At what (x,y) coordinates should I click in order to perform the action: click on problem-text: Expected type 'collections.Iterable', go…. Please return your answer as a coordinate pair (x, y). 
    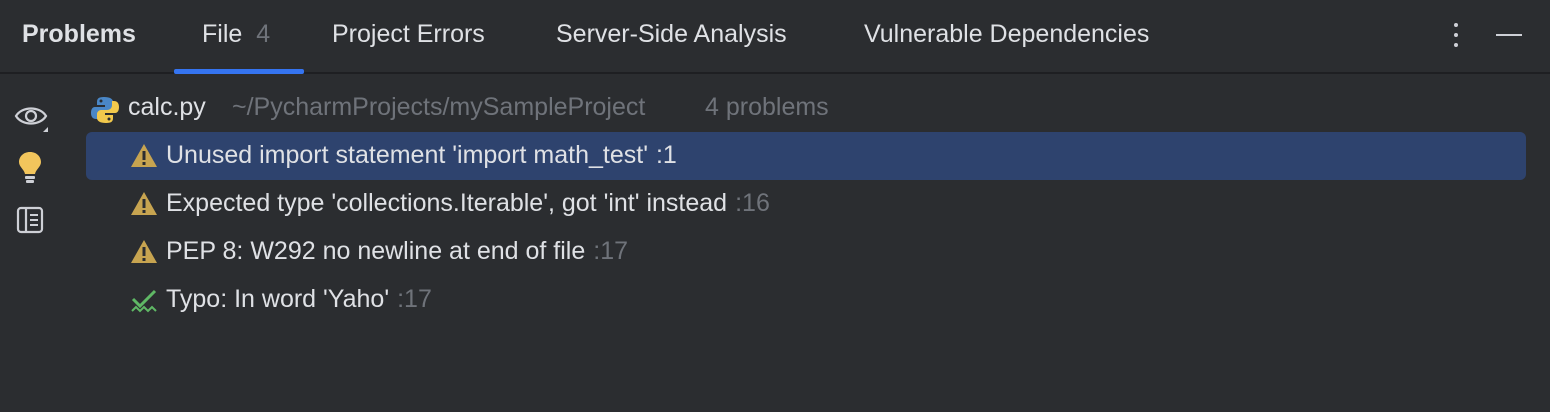
    Looking at the image, I should click on (447, 203).